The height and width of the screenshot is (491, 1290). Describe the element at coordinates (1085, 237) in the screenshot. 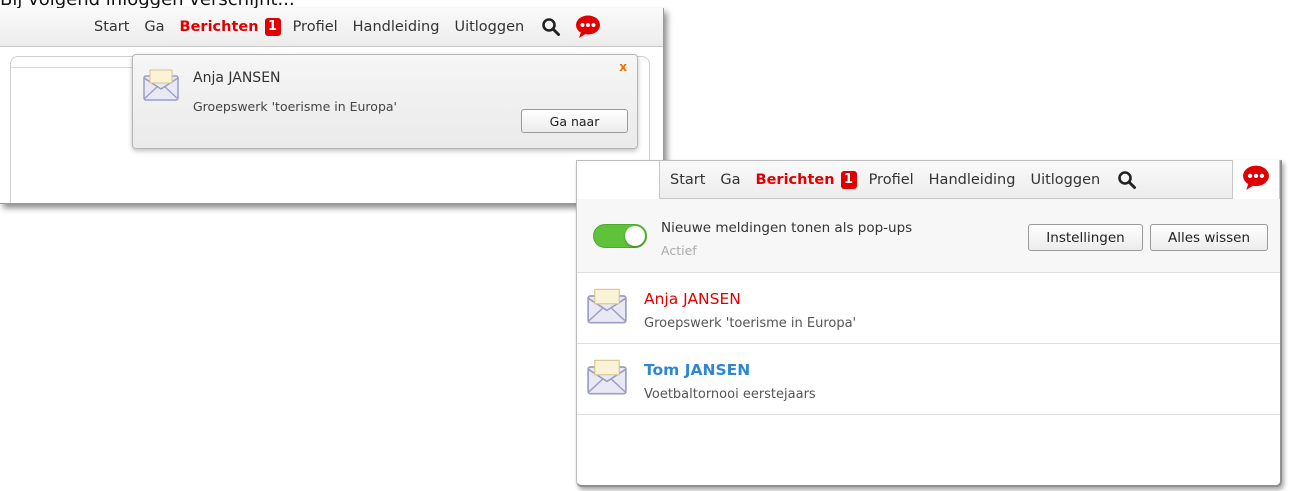

I see `settings-button: Instellingen` at that location.